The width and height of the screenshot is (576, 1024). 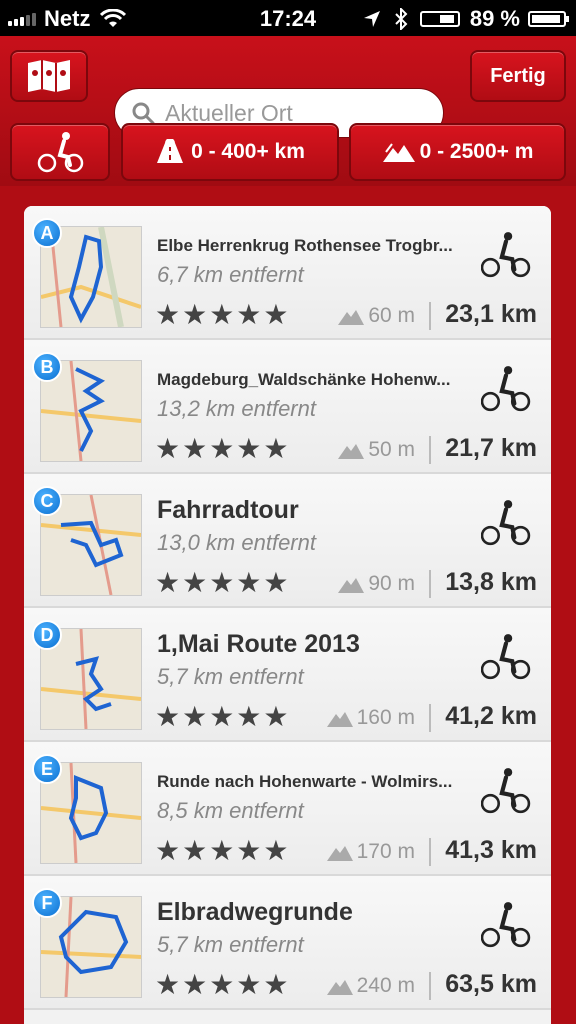 What do you see at coordinates (228, 510) in the screenshot?
I see `route-title: Fahrradtour` at bounding box center [228, 510].